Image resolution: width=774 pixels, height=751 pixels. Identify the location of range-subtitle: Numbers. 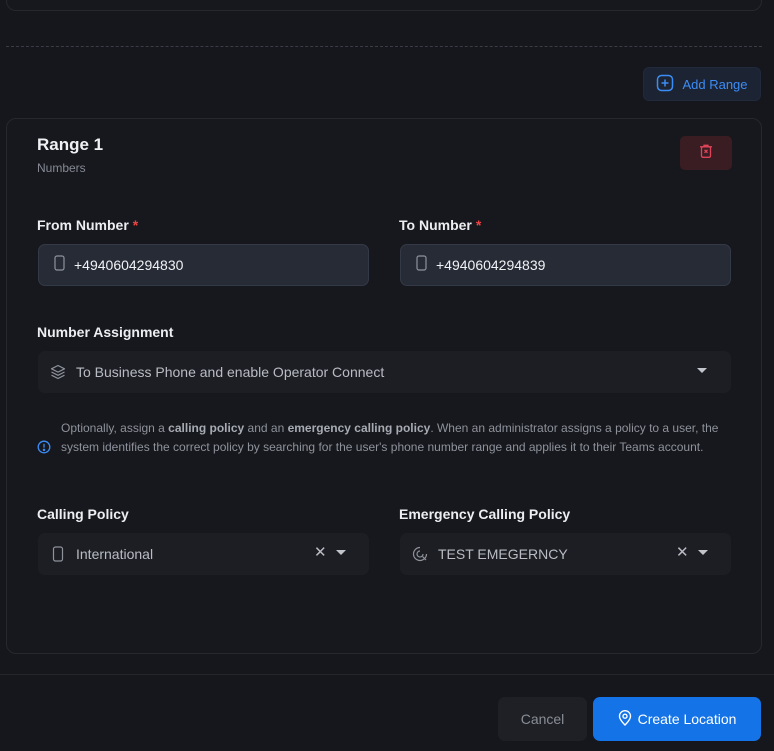
(61, 168).